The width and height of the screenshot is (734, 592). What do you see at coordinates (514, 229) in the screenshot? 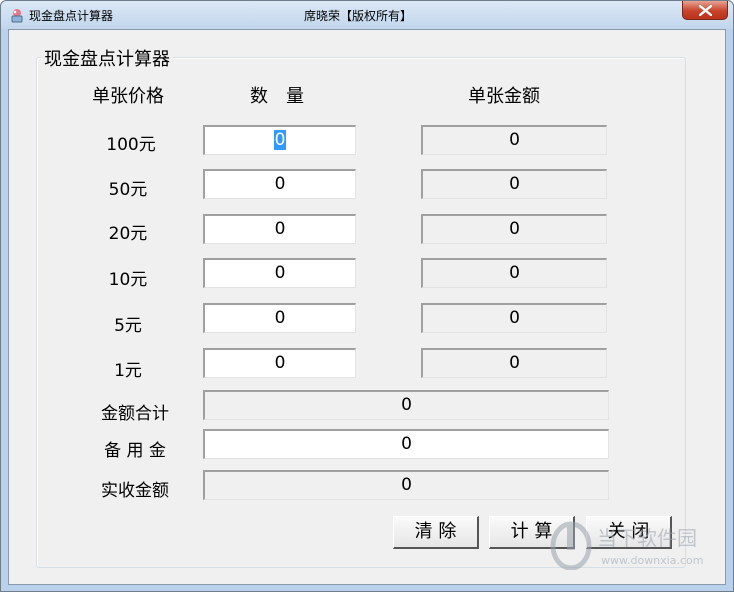
I see `amount-field-20: 0` at bounding box center [514, 229].